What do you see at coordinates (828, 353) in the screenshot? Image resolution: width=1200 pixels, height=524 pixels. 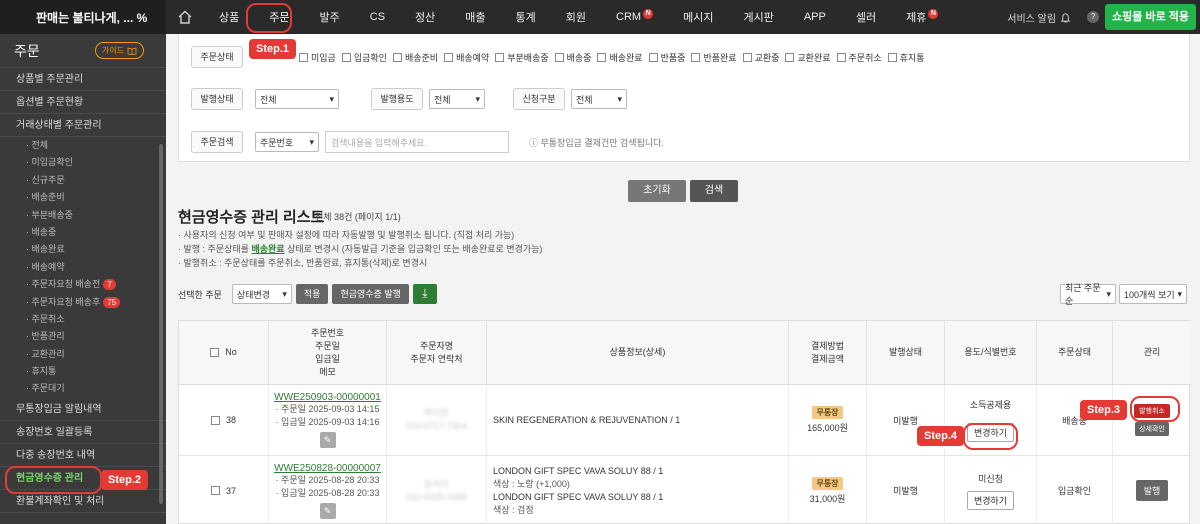 I see `header-payment: 결제방법 결제금액` at bounding box center [828, 353].